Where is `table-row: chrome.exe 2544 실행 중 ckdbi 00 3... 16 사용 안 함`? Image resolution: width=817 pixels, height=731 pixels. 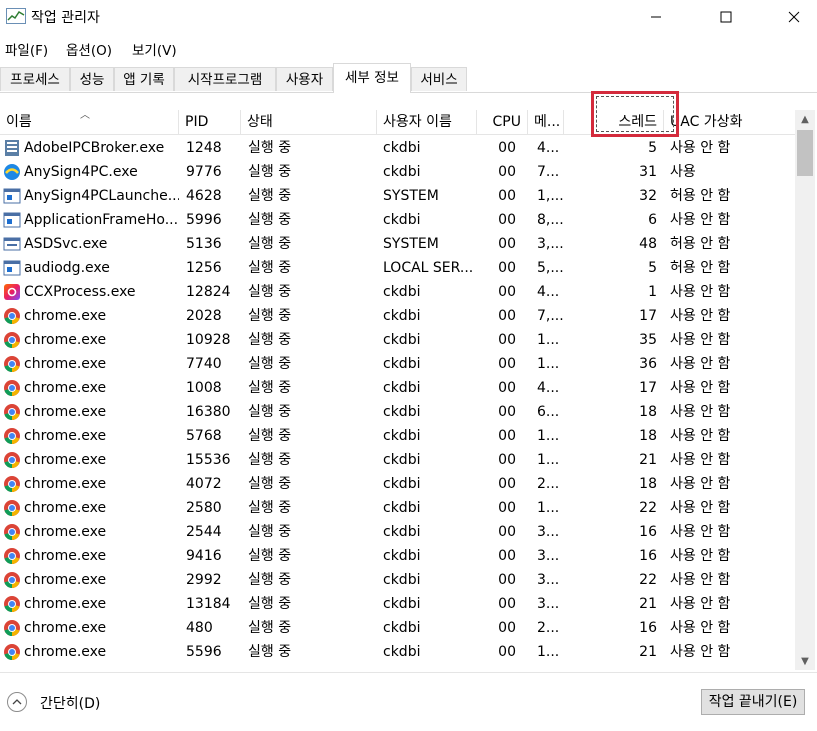
table-row: chrome.exe 2544 실행 중 ckdbi 00 3... 16 사용 안 함 is located at coordinates (397, 532).